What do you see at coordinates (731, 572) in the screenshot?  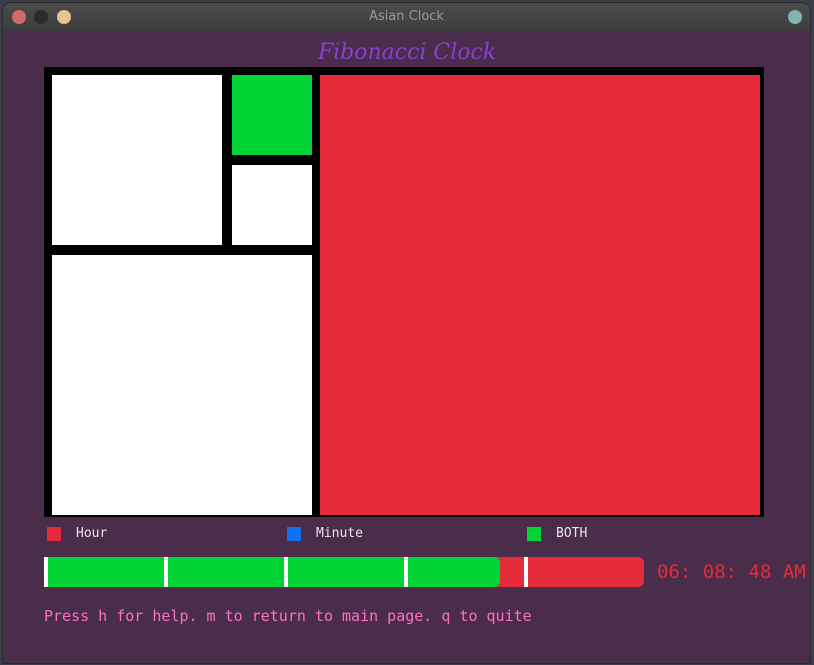 I see `digital-time-readout: 06: 08: 48 AM` at bounding box center [731, 572].